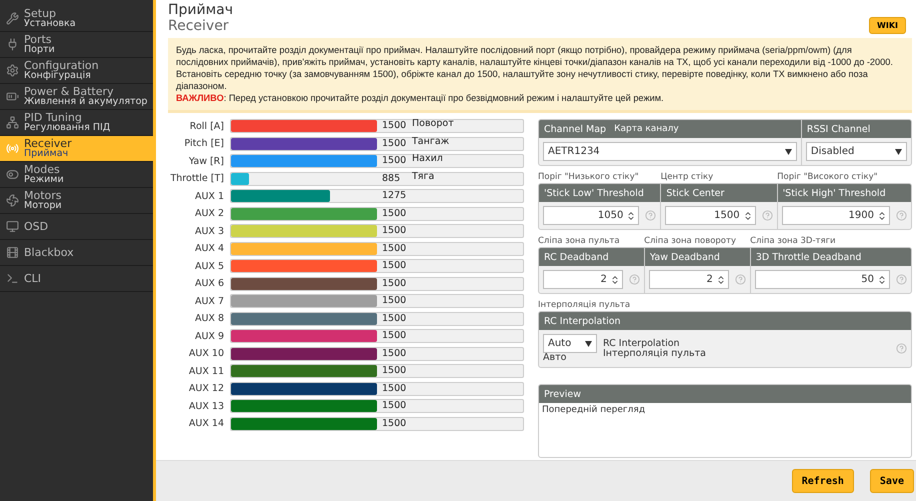 The image size is (916, 501). Describe the element at coordinates (199, 26) in the screenshot. I see `page-subtitle: Receiver` at that location.